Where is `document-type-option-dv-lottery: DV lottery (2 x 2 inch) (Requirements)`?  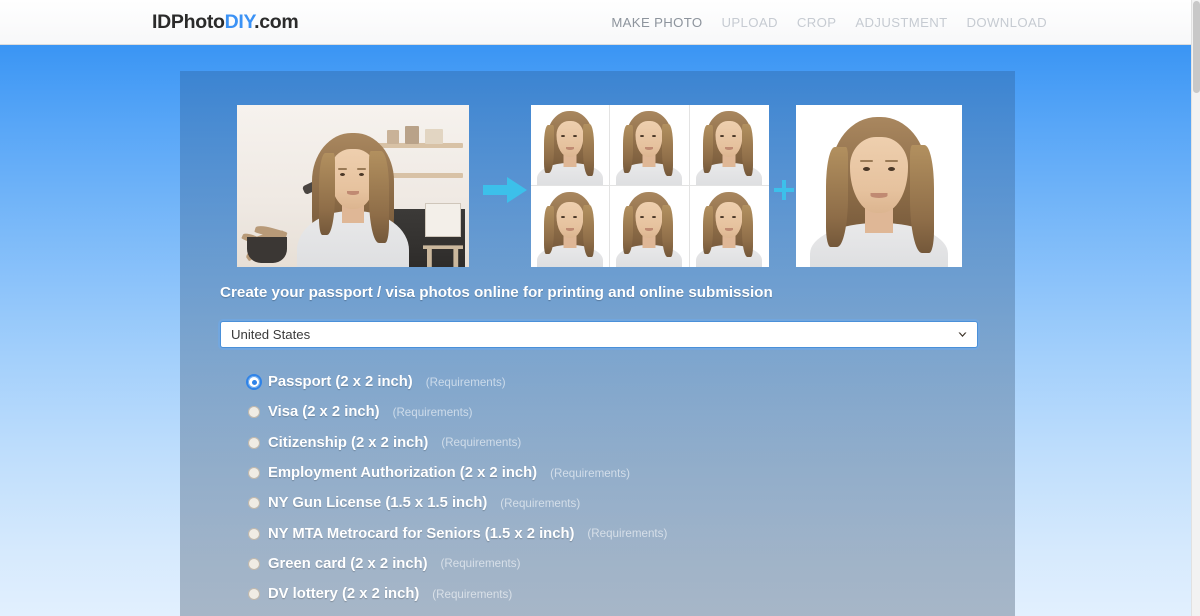
document-type-option-dv-lottery: DV lottery (2 x 2 inch) (Requirements) is located at coordinates (618, 594).